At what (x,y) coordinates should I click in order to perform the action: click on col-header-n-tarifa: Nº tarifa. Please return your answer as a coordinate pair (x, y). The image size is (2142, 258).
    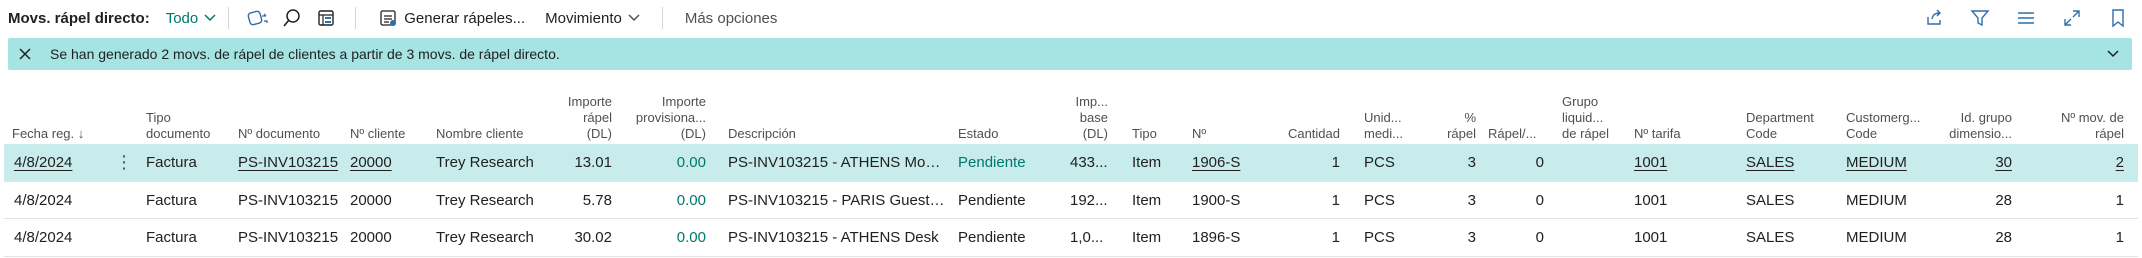
    Looking at the image, I should click on (1669, 110).